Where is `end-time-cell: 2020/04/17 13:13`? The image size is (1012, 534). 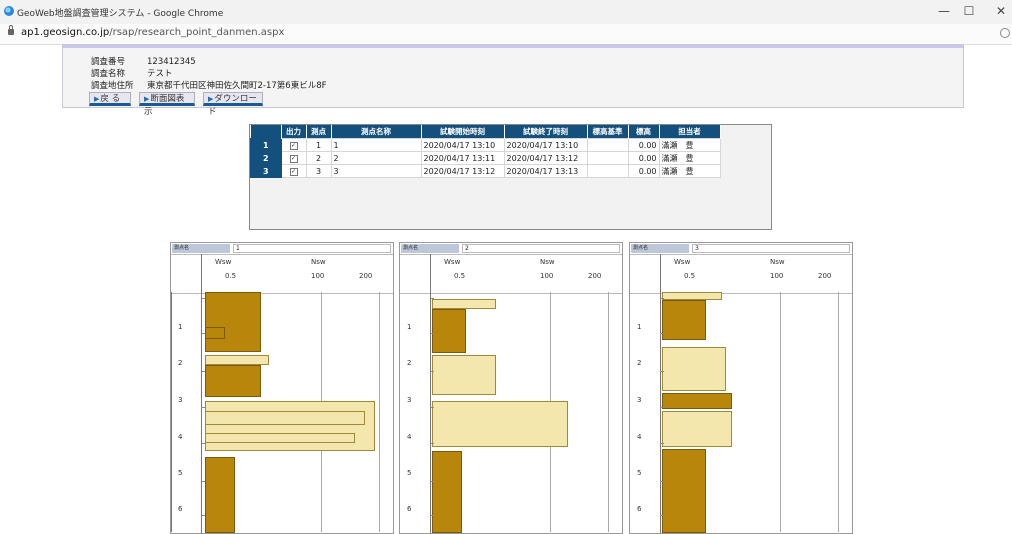 end-time-cell: 2020/04/17 13:13 is located at coordinates (545, 171).